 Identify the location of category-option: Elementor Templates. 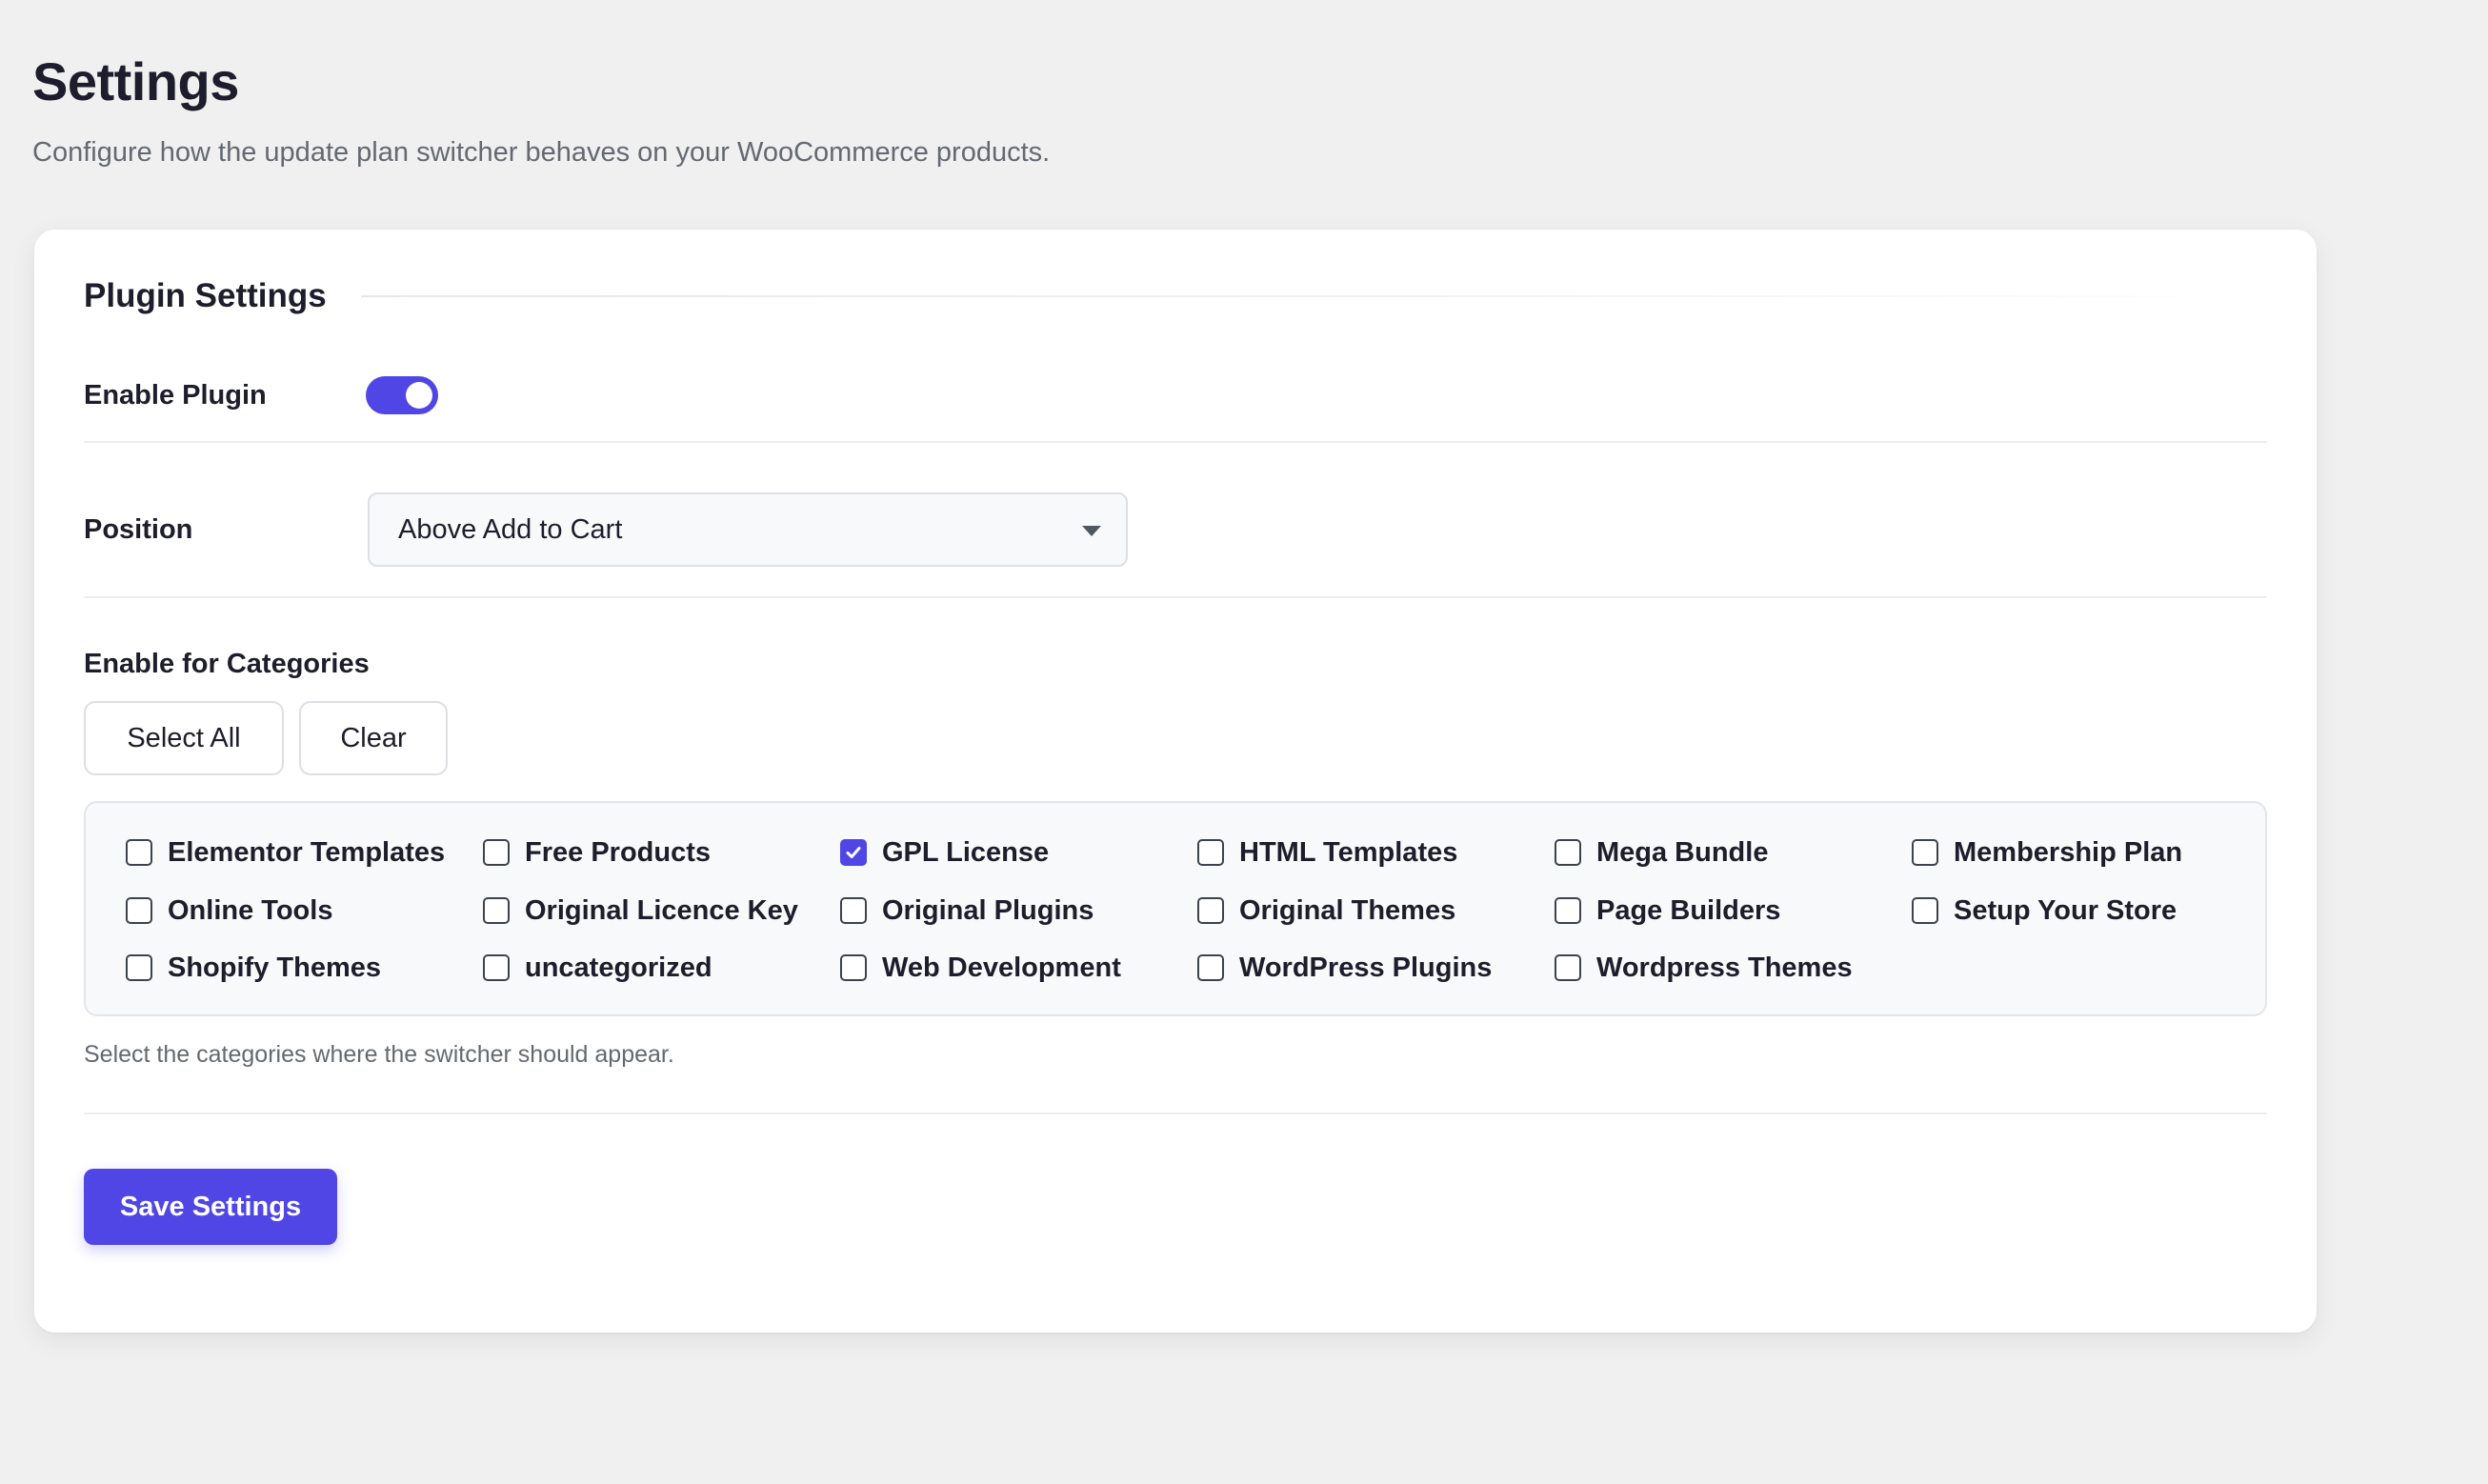
(286, 853).